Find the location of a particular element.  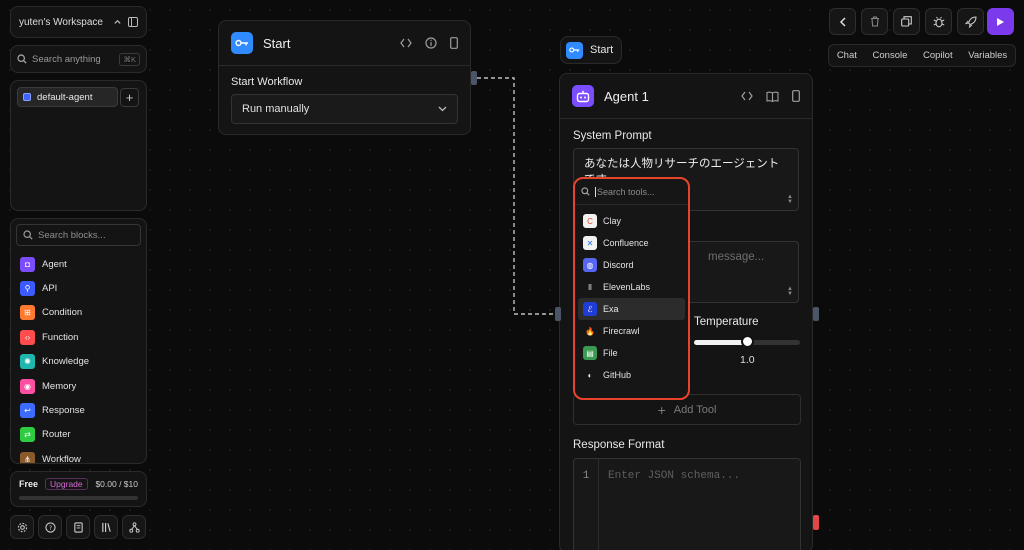

agent-node-title: Agent 1 is located at coordinates (626, 96).